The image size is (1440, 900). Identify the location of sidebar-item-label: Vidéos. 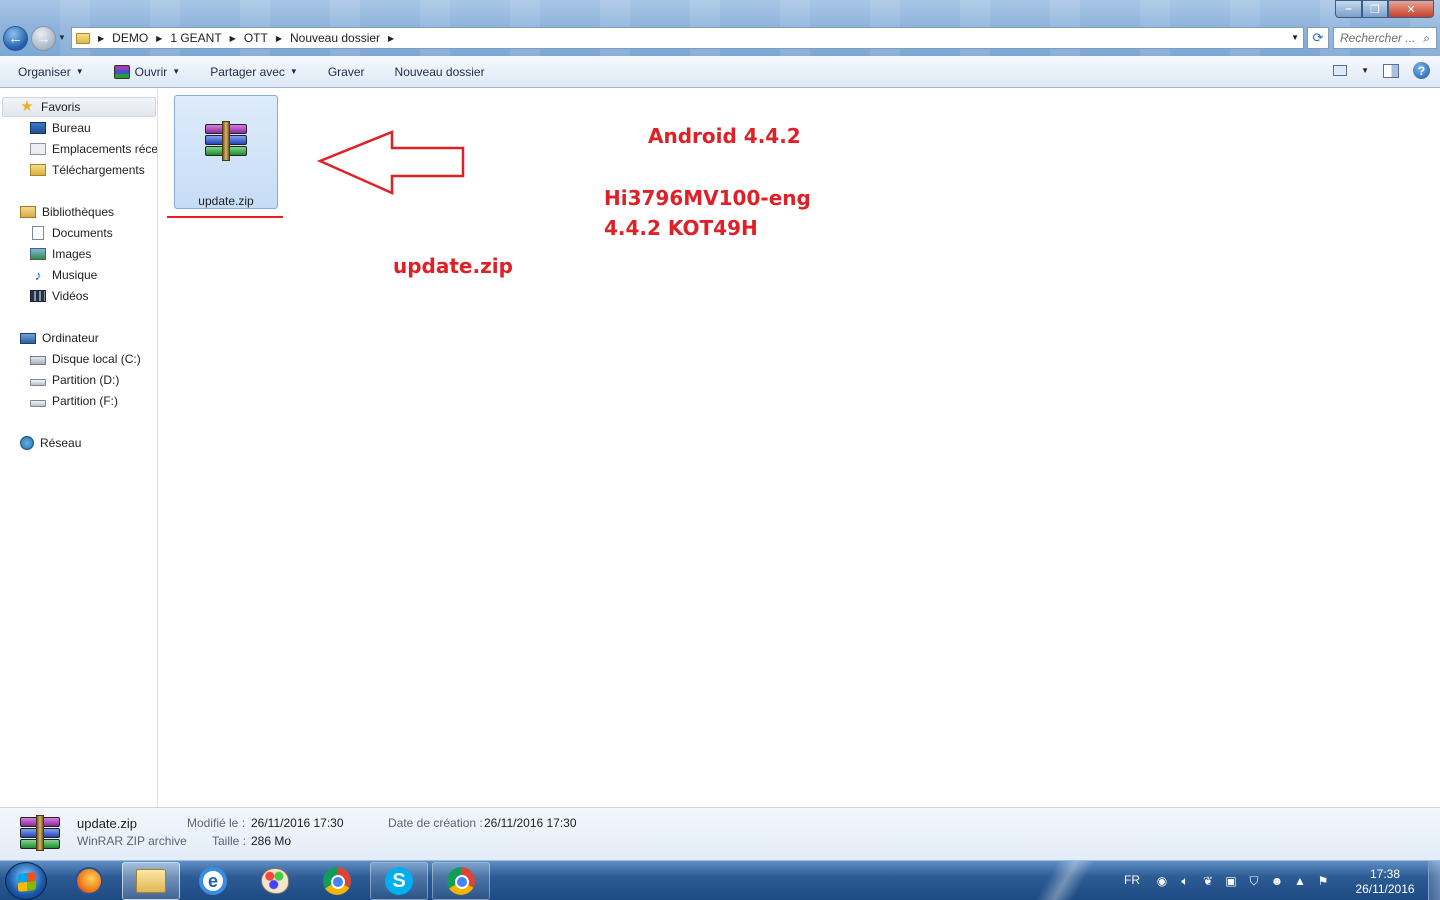
(70, 296).